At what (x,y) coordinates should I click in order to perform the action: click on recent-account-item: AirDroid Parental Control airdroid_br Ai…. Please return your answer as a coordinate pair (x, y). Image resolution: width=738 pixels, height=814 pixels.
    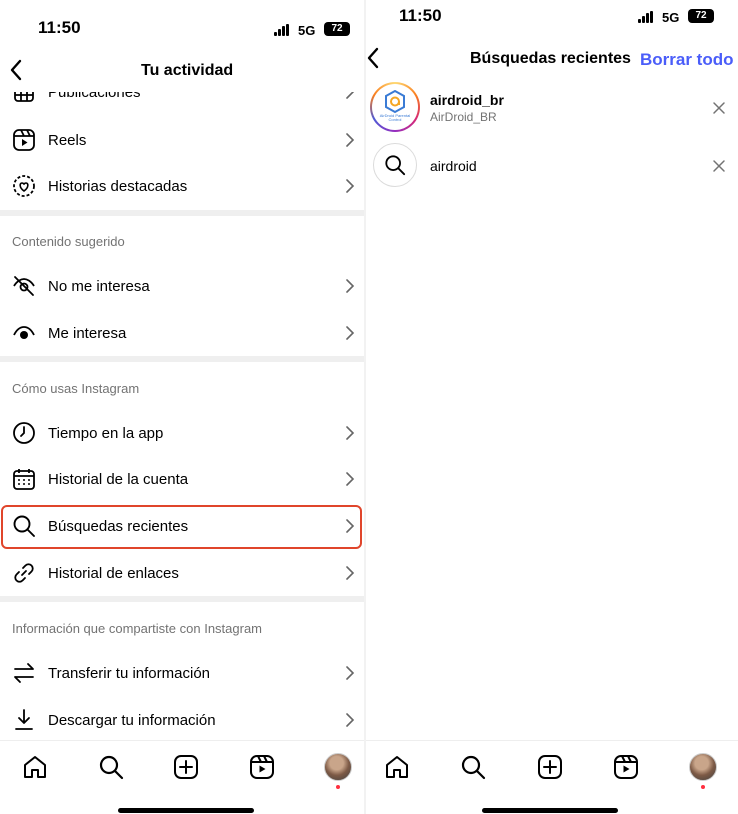
    Looking at the image, I should click on (552, 108).